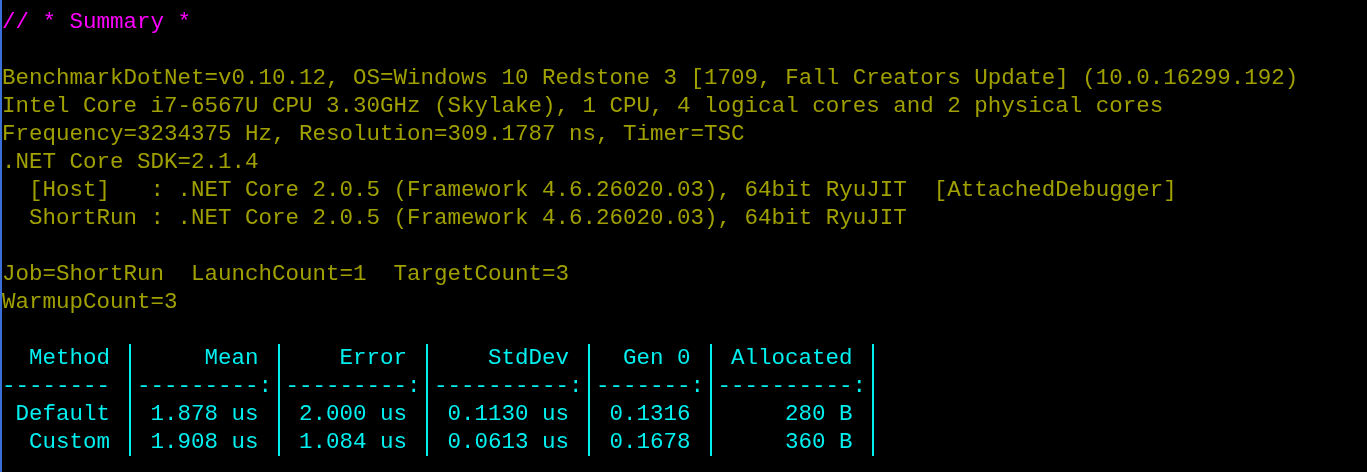 The image size is (1367, 472). Describe the element at coordinates (603, 190) in the screenshot. I see `environment-line: [Host] : .NET Core 2.0.5 (Framework 4.6.26020.03), 64bit RyuJIT [AttachedDebugger]` at that location.